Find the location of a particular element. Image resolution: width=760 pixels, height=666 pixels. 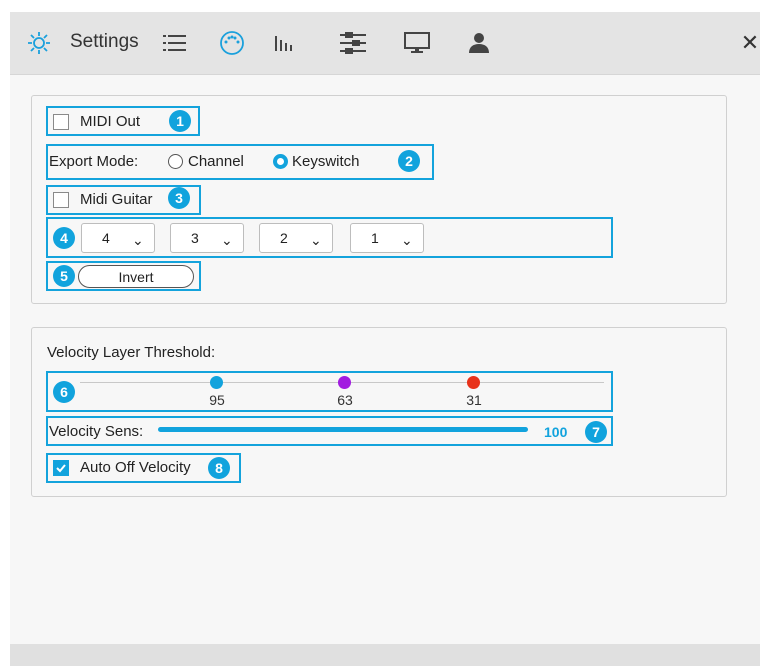

user-icon is located at coordinates (479, 43).